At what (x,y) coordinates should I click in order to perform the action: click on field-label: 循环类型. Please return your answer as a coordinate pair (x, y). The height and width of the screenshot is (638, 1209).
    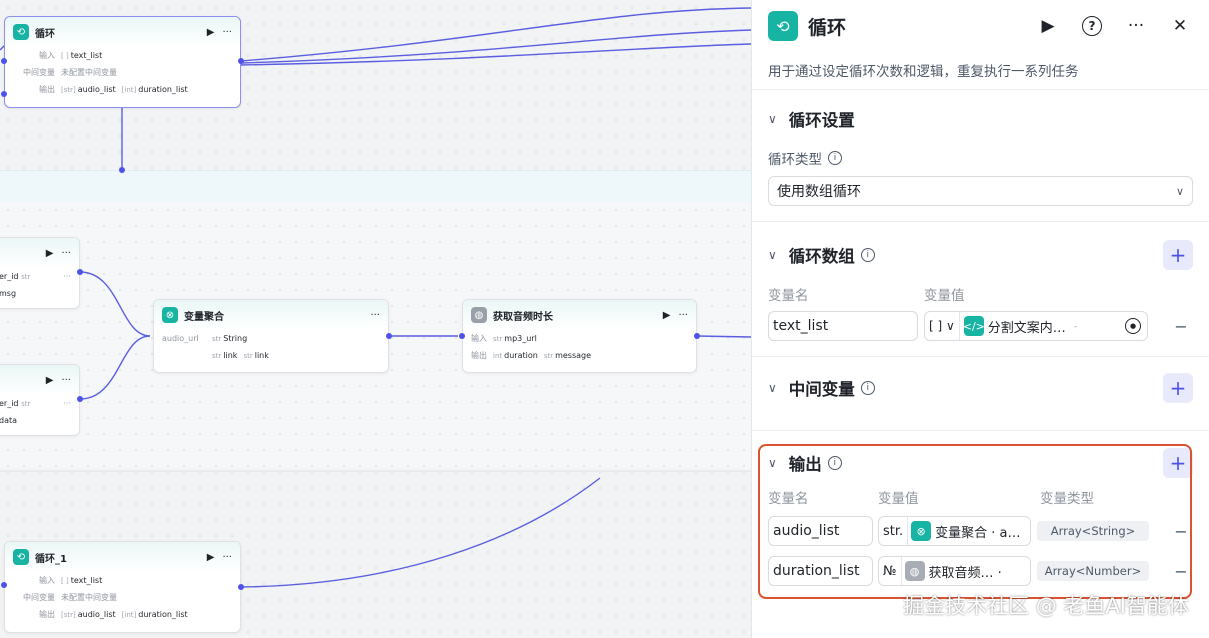
    Looking at the image, I should click on (795, 160).